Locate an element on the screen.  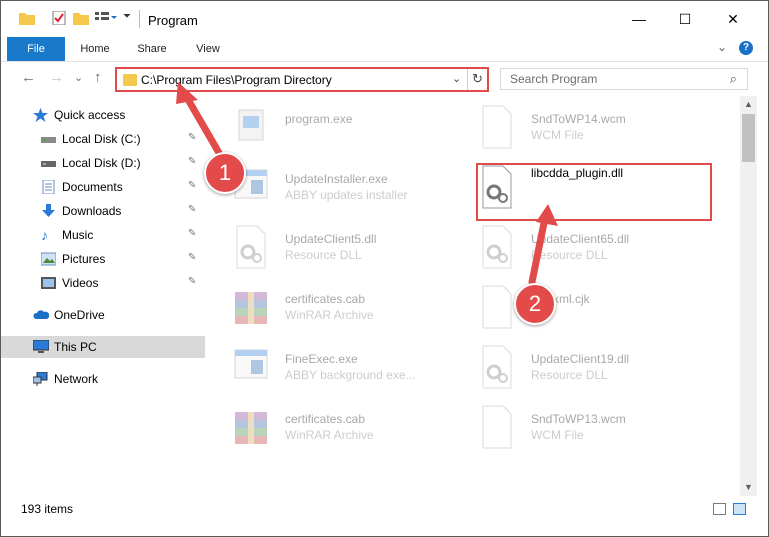
sidebar-item-local-disk-d: Local Disk (D:) ✎ is located at coordinates (103, 163).